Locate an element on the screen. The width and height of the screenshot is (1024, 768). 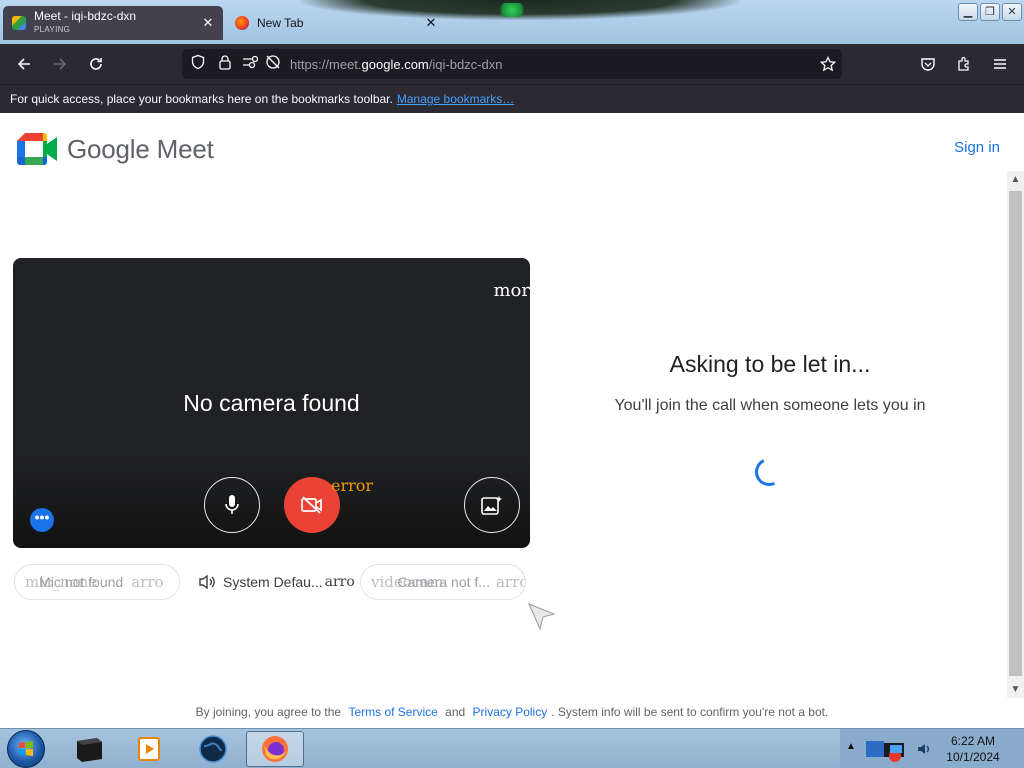
close-window-icon: ✕ is located at coordinates (1012, 12).